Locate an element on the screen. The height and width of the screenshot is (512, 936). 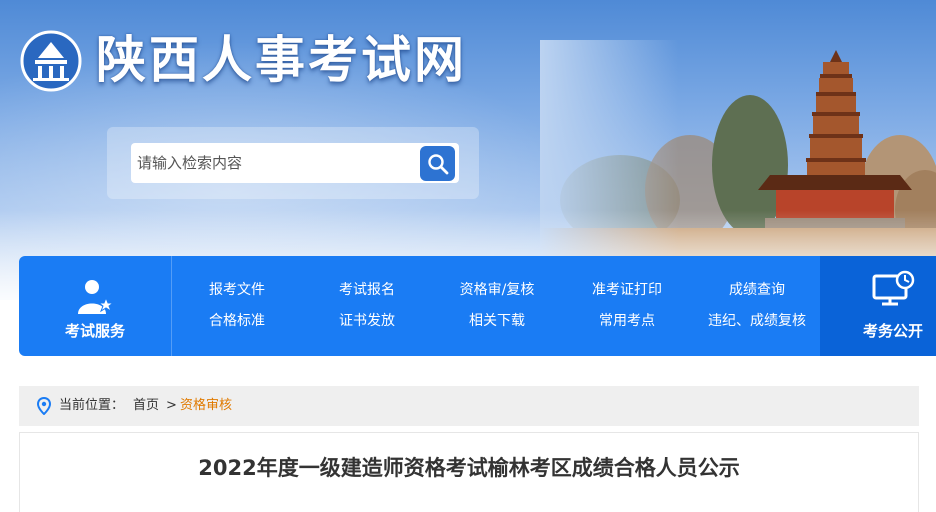
nav-link-hege-biaozhun: 合格标准 is located at coordinates (237, 321).